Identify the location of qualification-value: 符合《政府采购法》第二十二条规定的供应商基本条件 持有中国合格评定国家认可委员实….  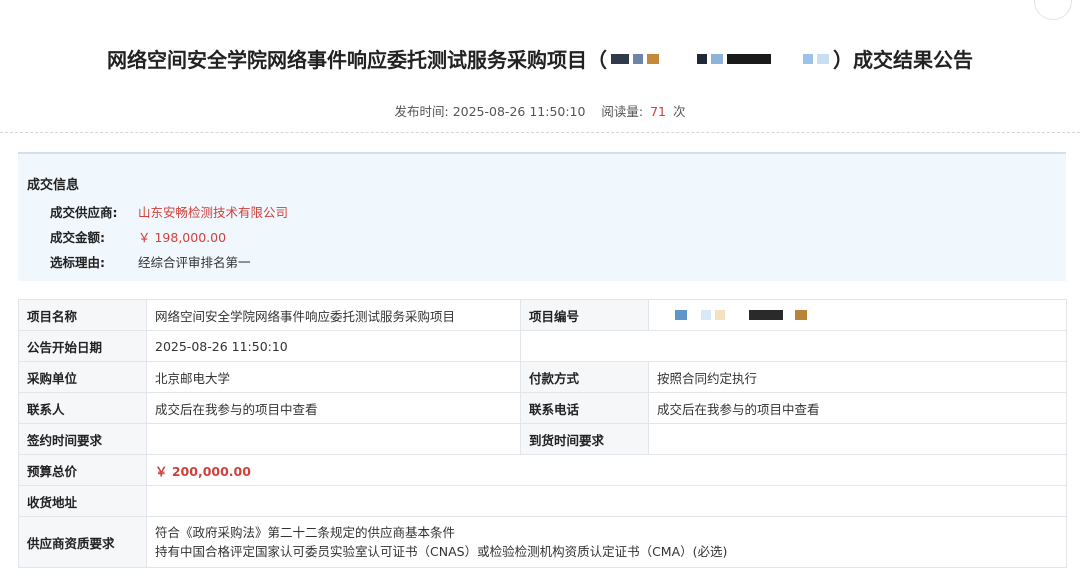
(606, 542).